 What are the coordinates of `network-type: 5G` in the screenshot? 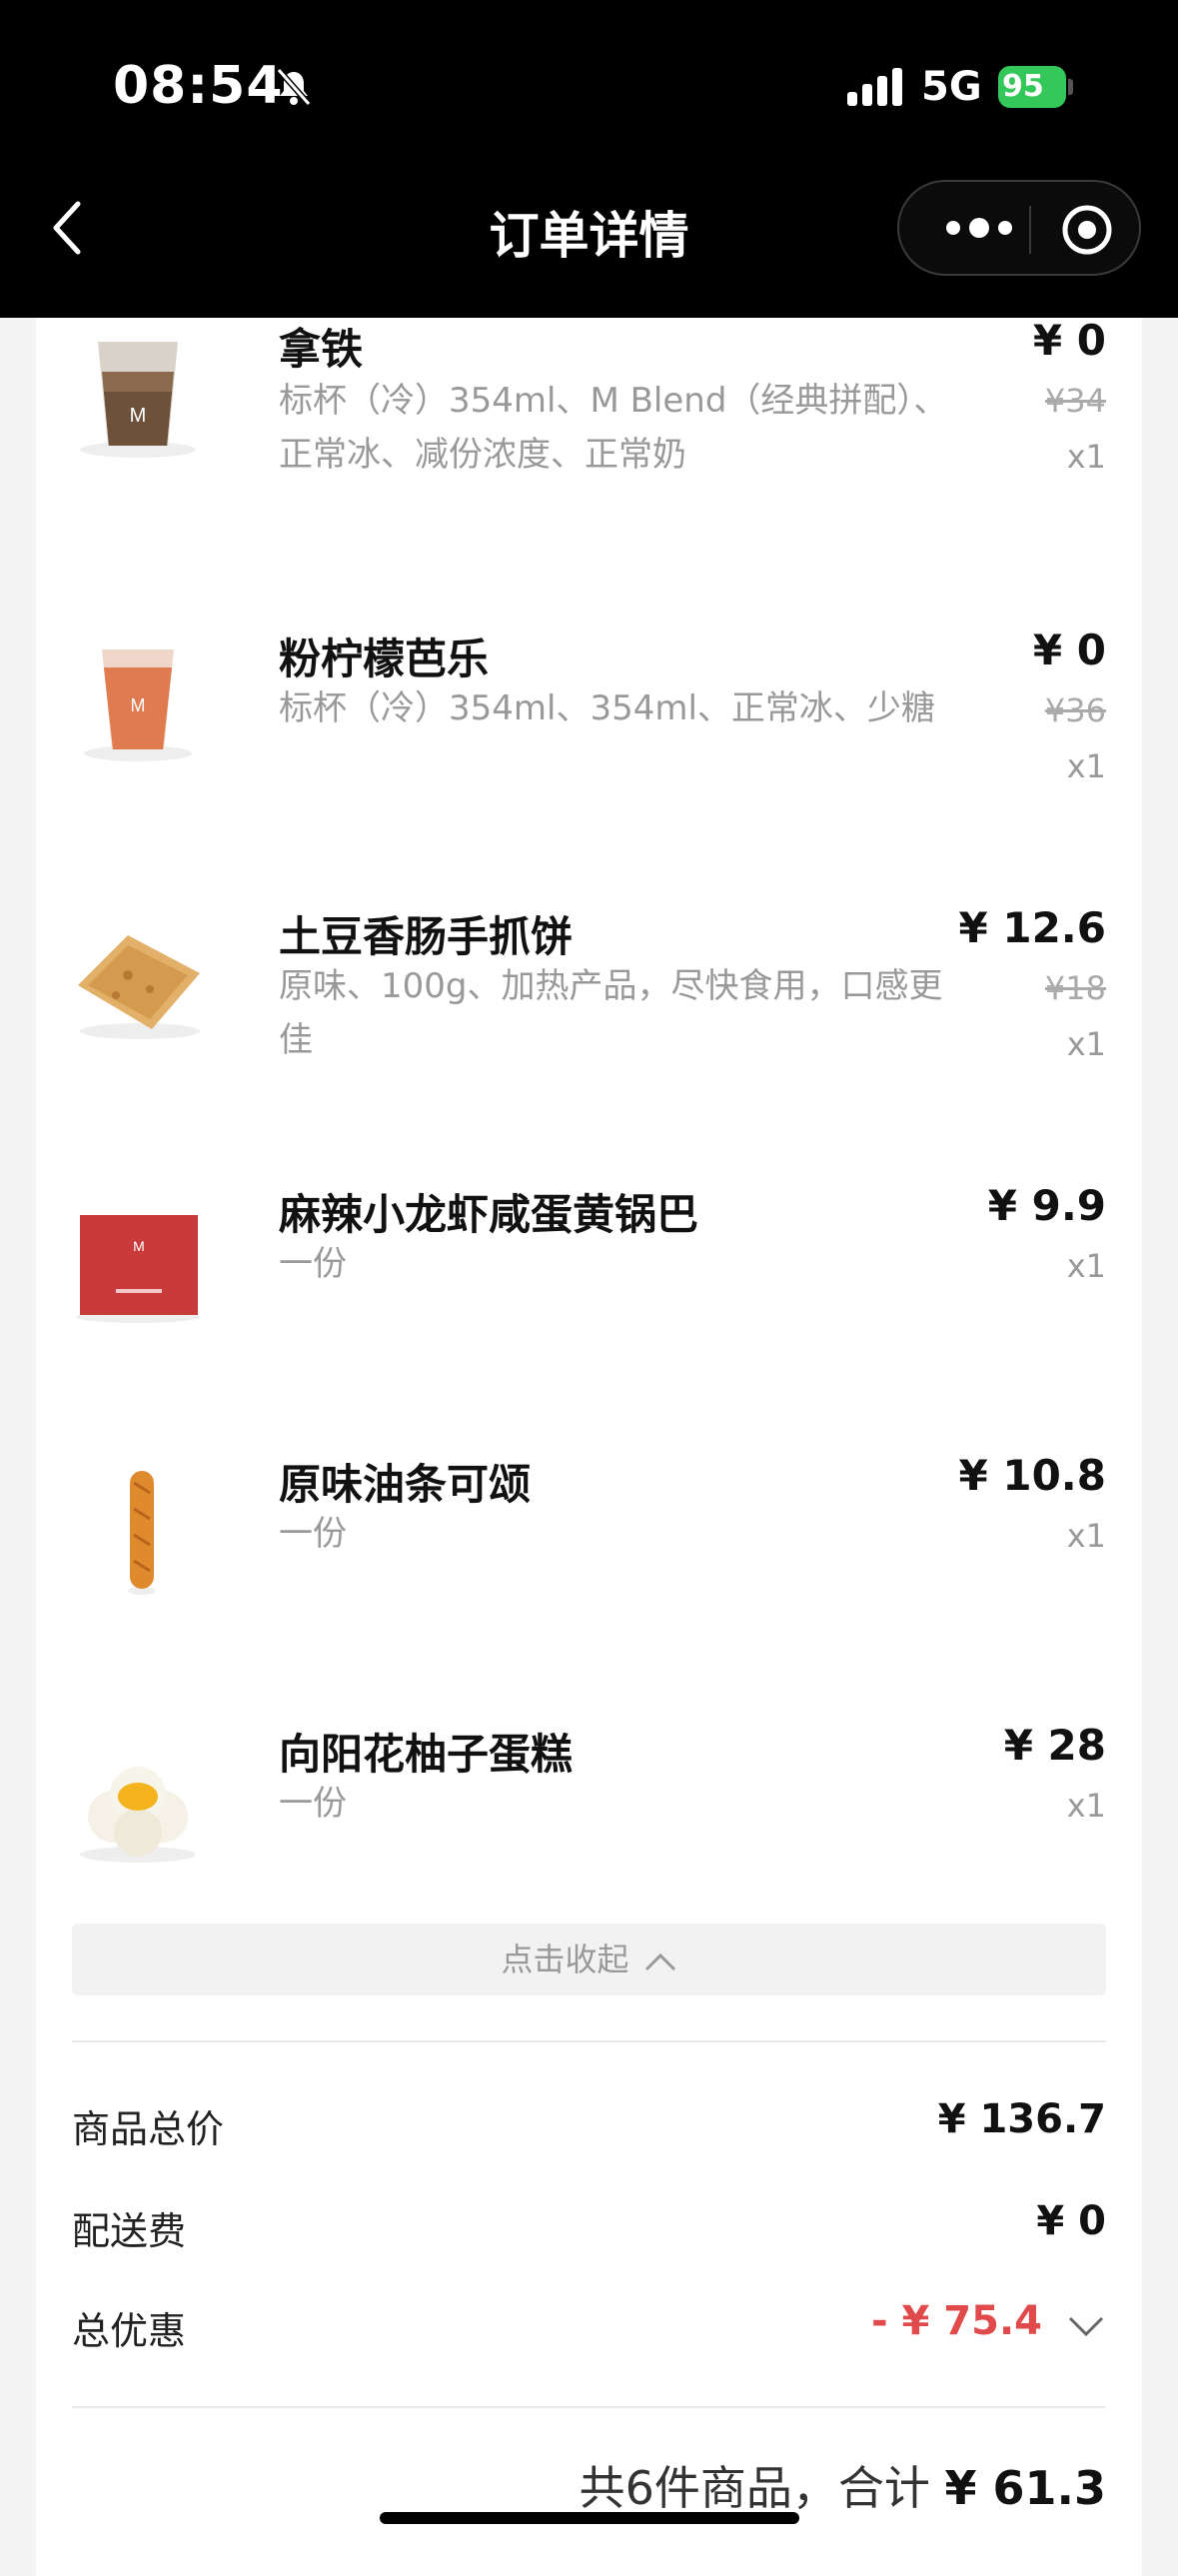 It's located at (951, 87).